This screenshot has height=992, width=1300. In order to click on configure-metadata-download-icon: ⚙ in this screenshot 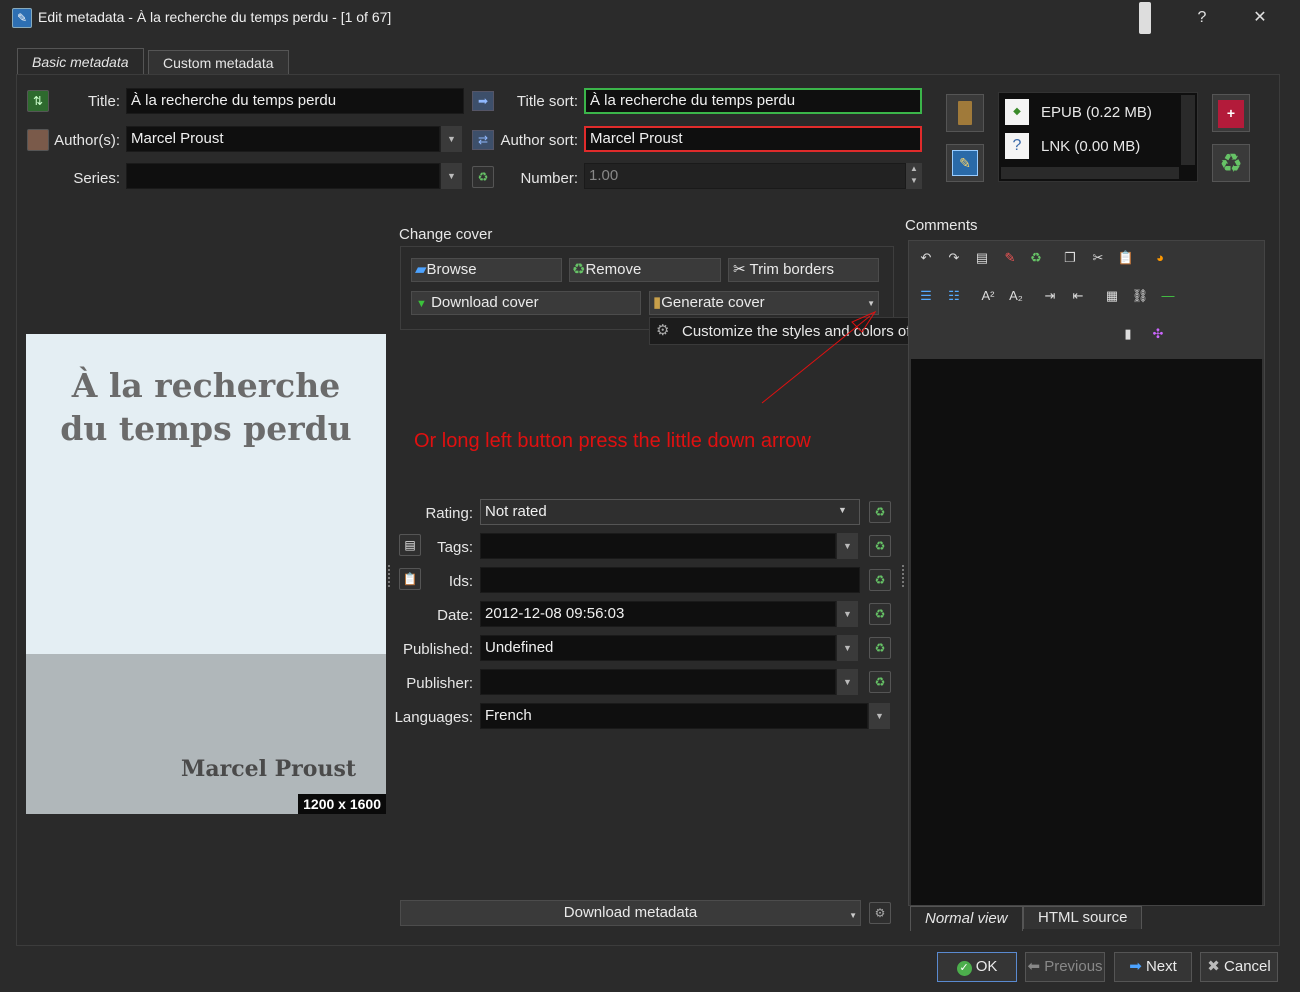, I will do `click(880, 913)`.